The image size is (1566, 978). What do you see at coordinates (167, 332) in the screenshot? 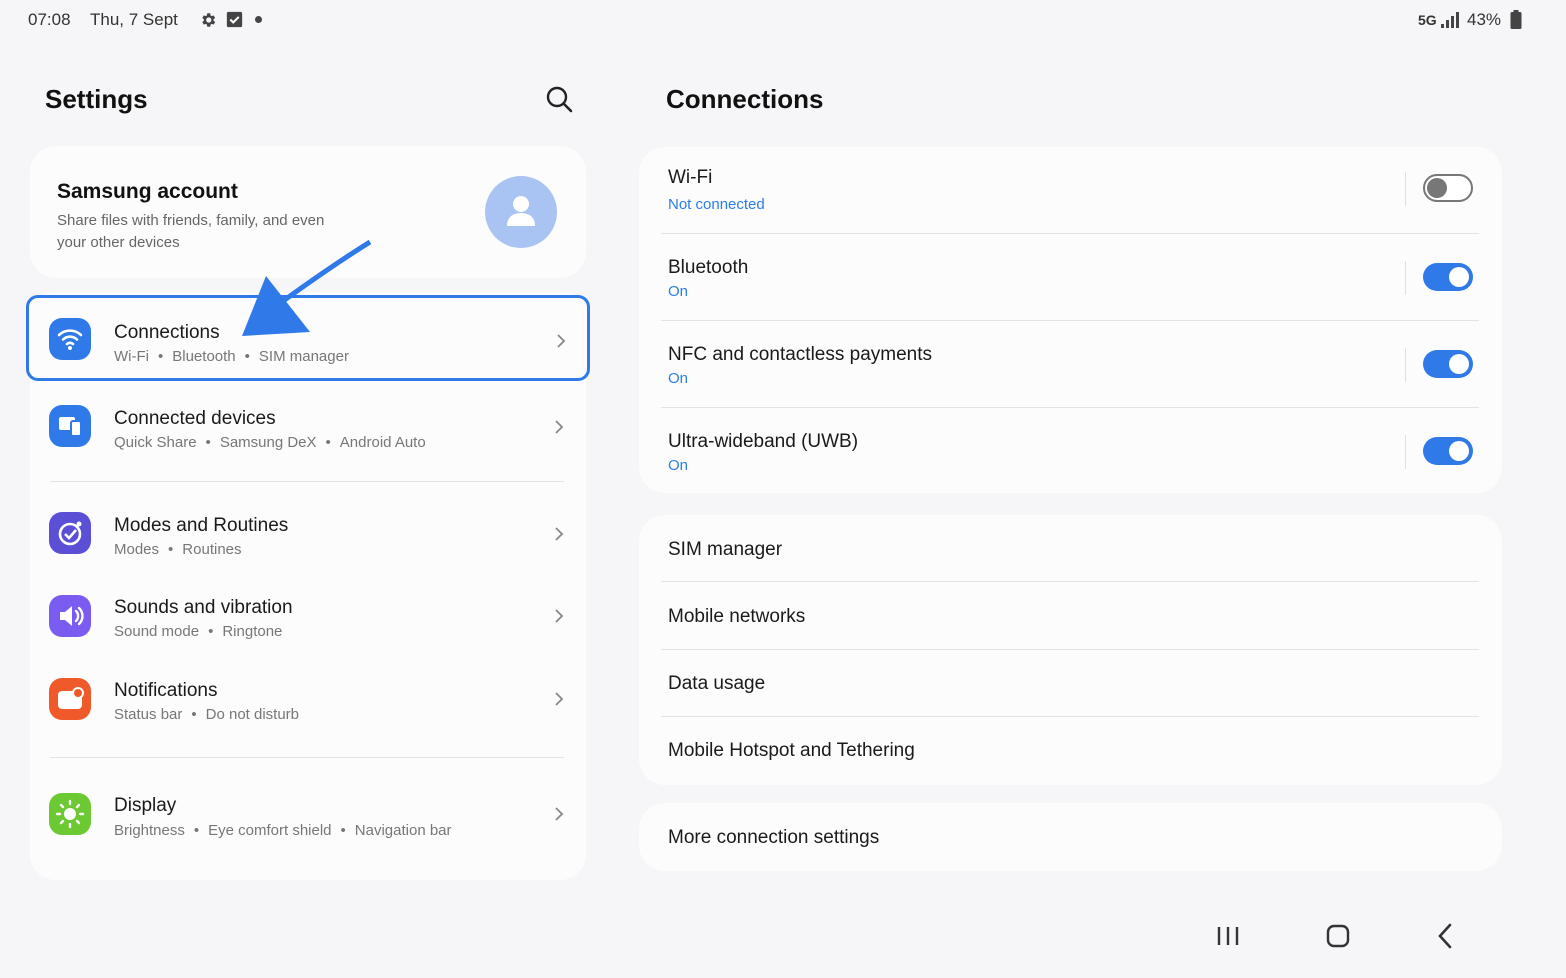
I see `menu-item-title: Connections` at bounding box center [167, 332].